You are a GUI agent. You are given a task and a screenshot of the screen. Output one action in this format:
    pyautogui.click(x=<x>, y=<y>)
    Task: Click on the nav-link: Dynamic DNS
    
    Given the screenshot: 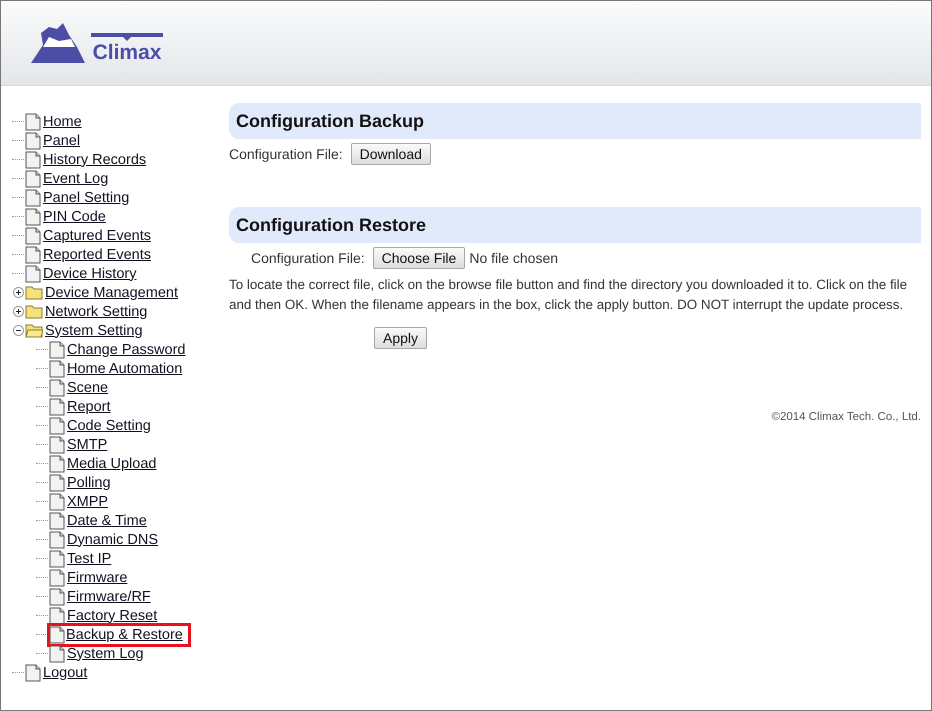 What is the action you would take?
    pyautogui.click(x=112, y=540)
    